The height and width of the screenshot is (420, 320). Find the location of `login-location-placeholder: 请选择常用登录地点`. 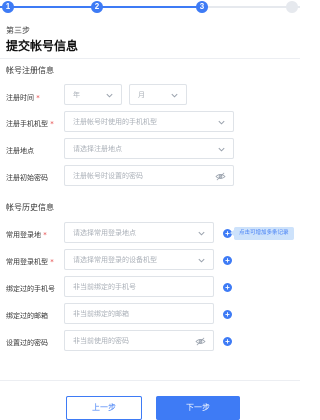

login-location-placeholder: 请选择常用登录地点 is located at coordinates (104, 233).